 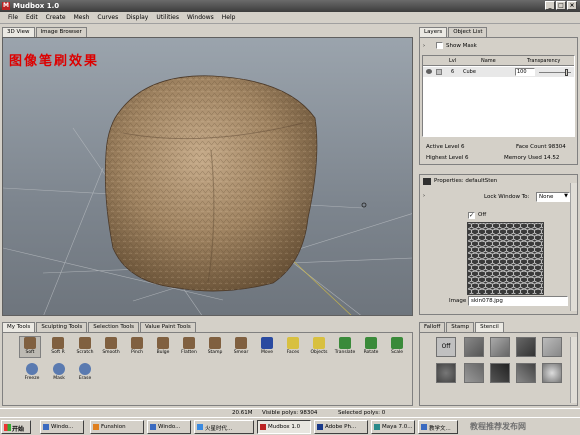 What do you see at coordinates (7, 427) in the screenshot?
I see `windows-logo-icon` at bounding box center [7, 427].